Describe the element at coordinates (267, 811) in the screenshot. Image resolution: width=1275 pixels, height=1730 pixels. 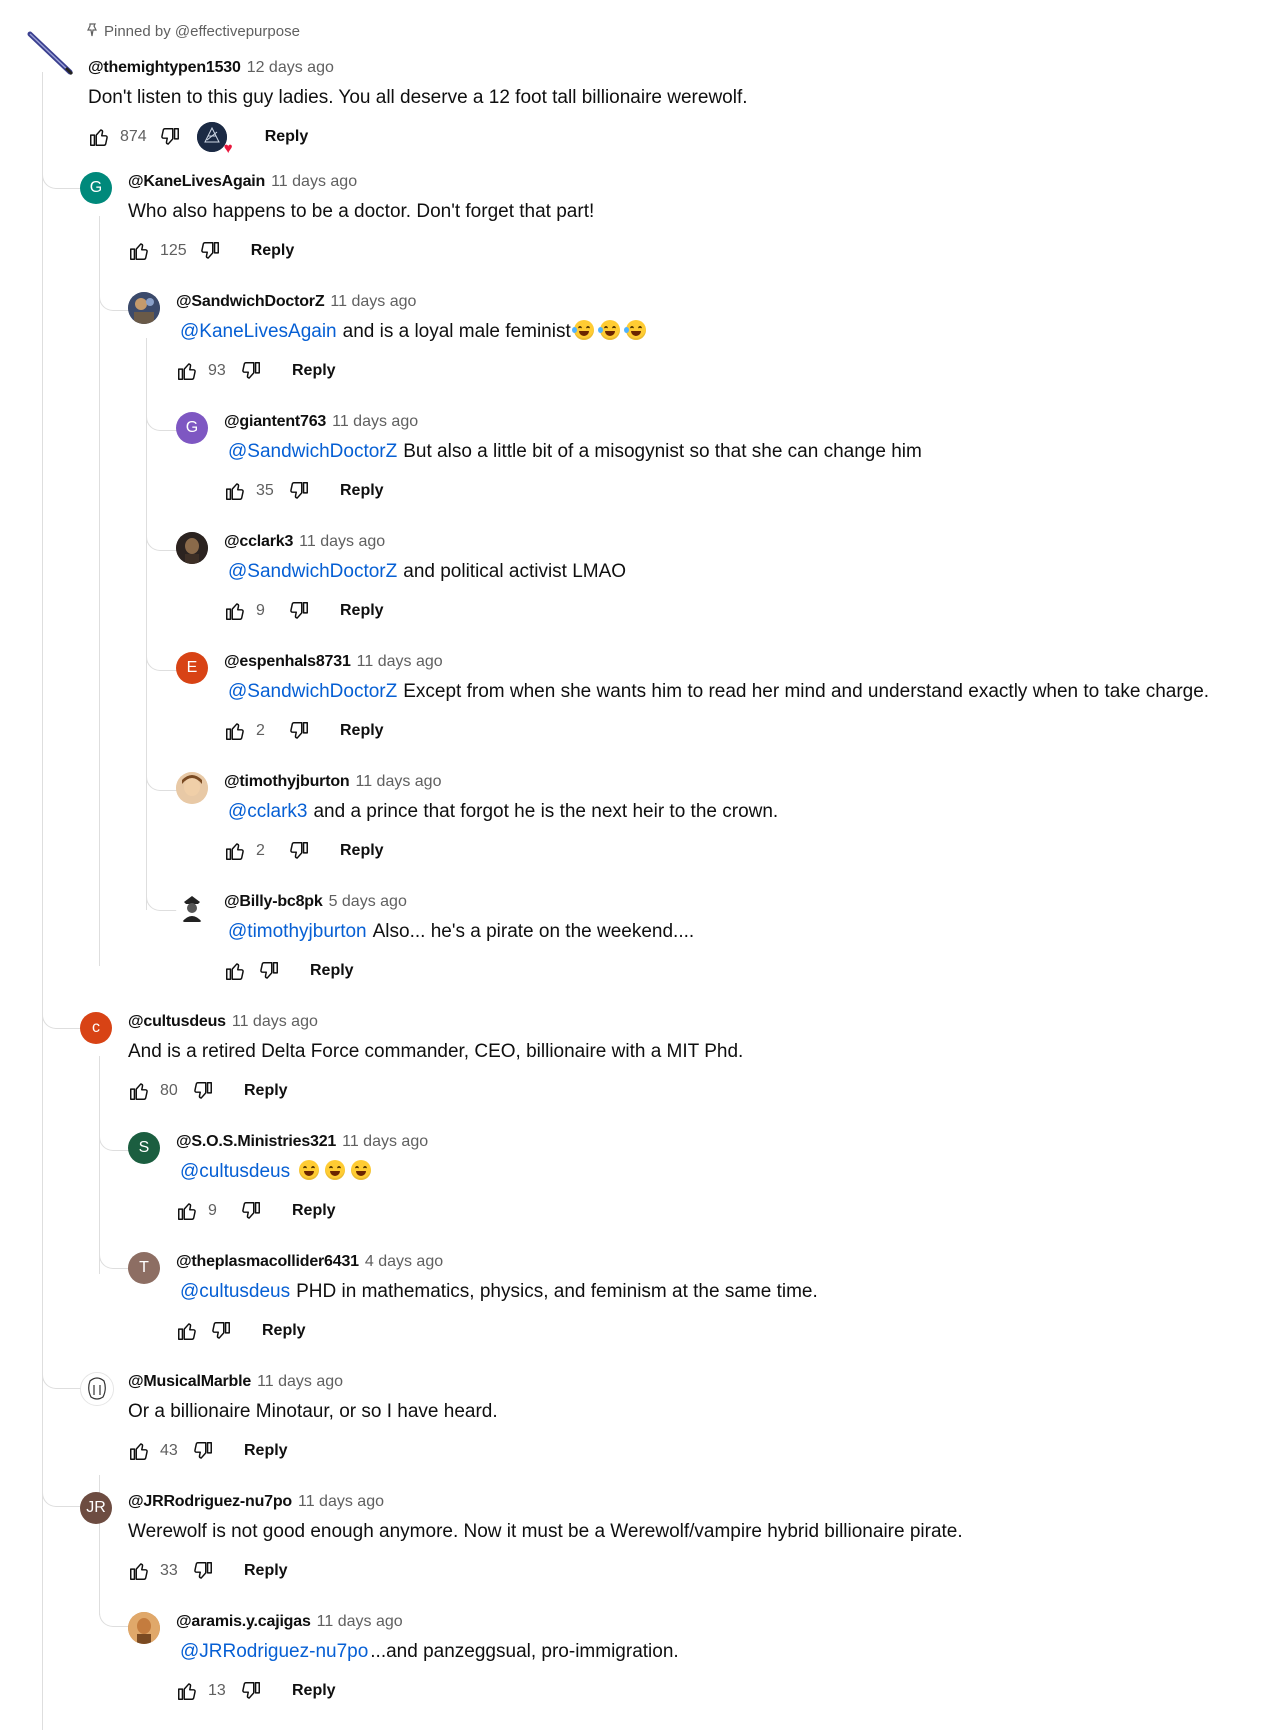
I see `mention-link: @cclark3` at that location.